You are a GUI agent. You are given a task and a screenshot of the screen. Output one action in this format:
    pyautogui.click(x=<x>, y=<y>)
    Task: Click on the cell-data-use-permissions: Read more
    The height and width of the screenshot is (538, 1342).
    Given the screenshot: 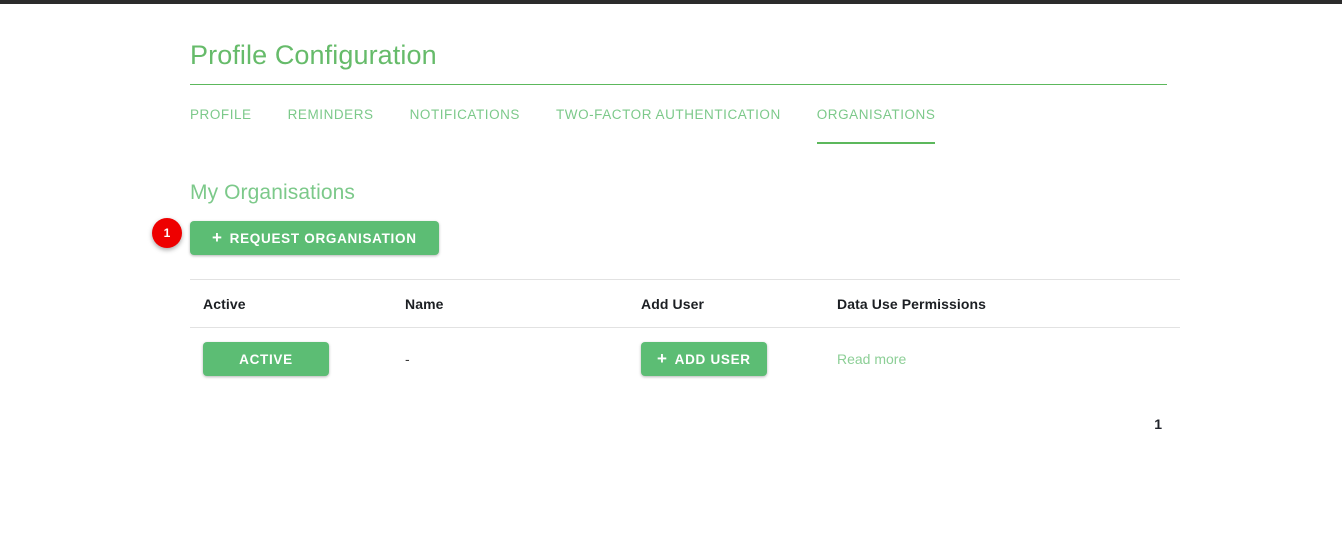 What is the action you would take?
    pyautogui.click(x=1008, y=359)
    